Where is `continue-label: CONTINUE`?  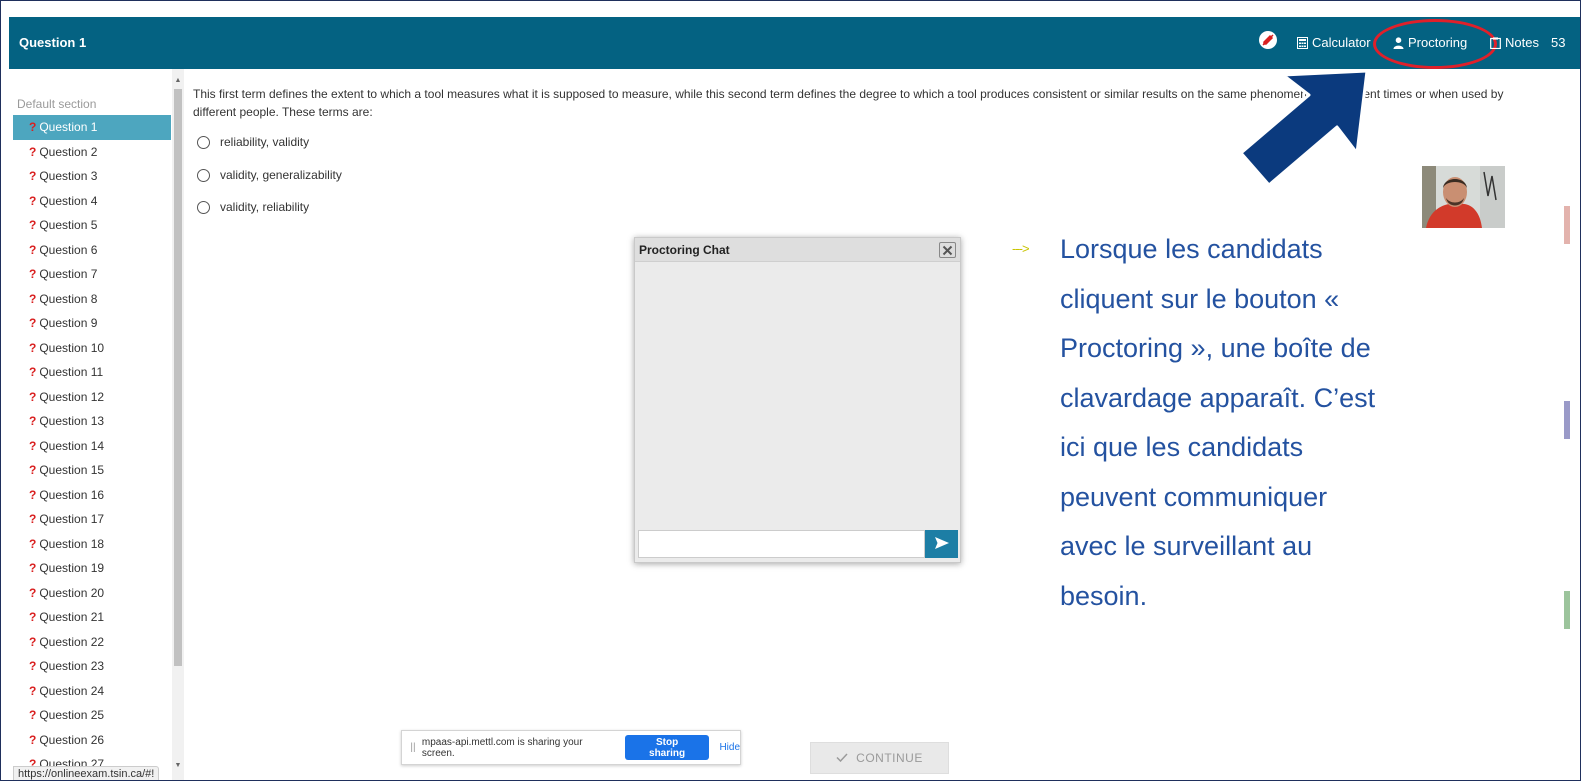
continue-label: CONTINUE is located at coordinates (889, 758).